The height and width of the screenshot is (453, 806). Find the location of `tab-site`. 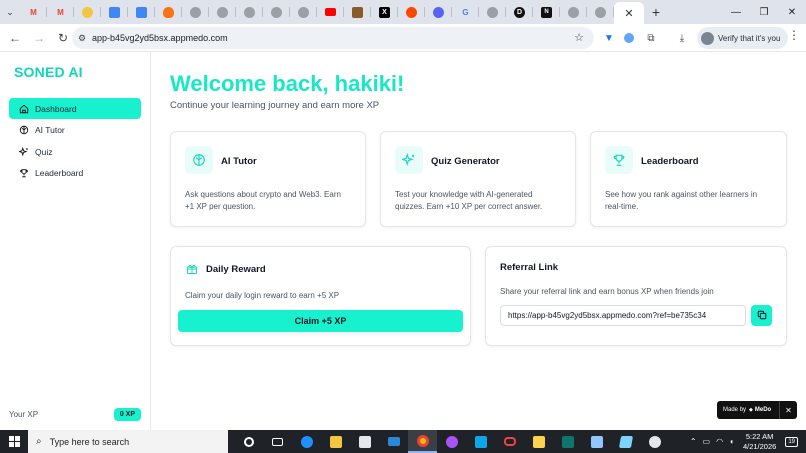

tab-site is located at coordinates (87, 12).